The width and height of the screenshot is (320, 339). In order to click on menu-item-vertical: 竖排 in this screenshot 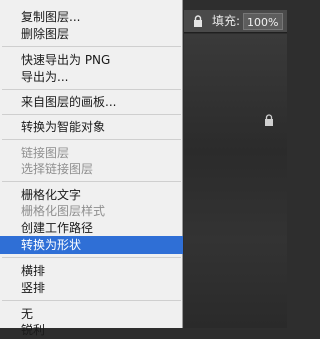, I will do `click(91, 288)`.